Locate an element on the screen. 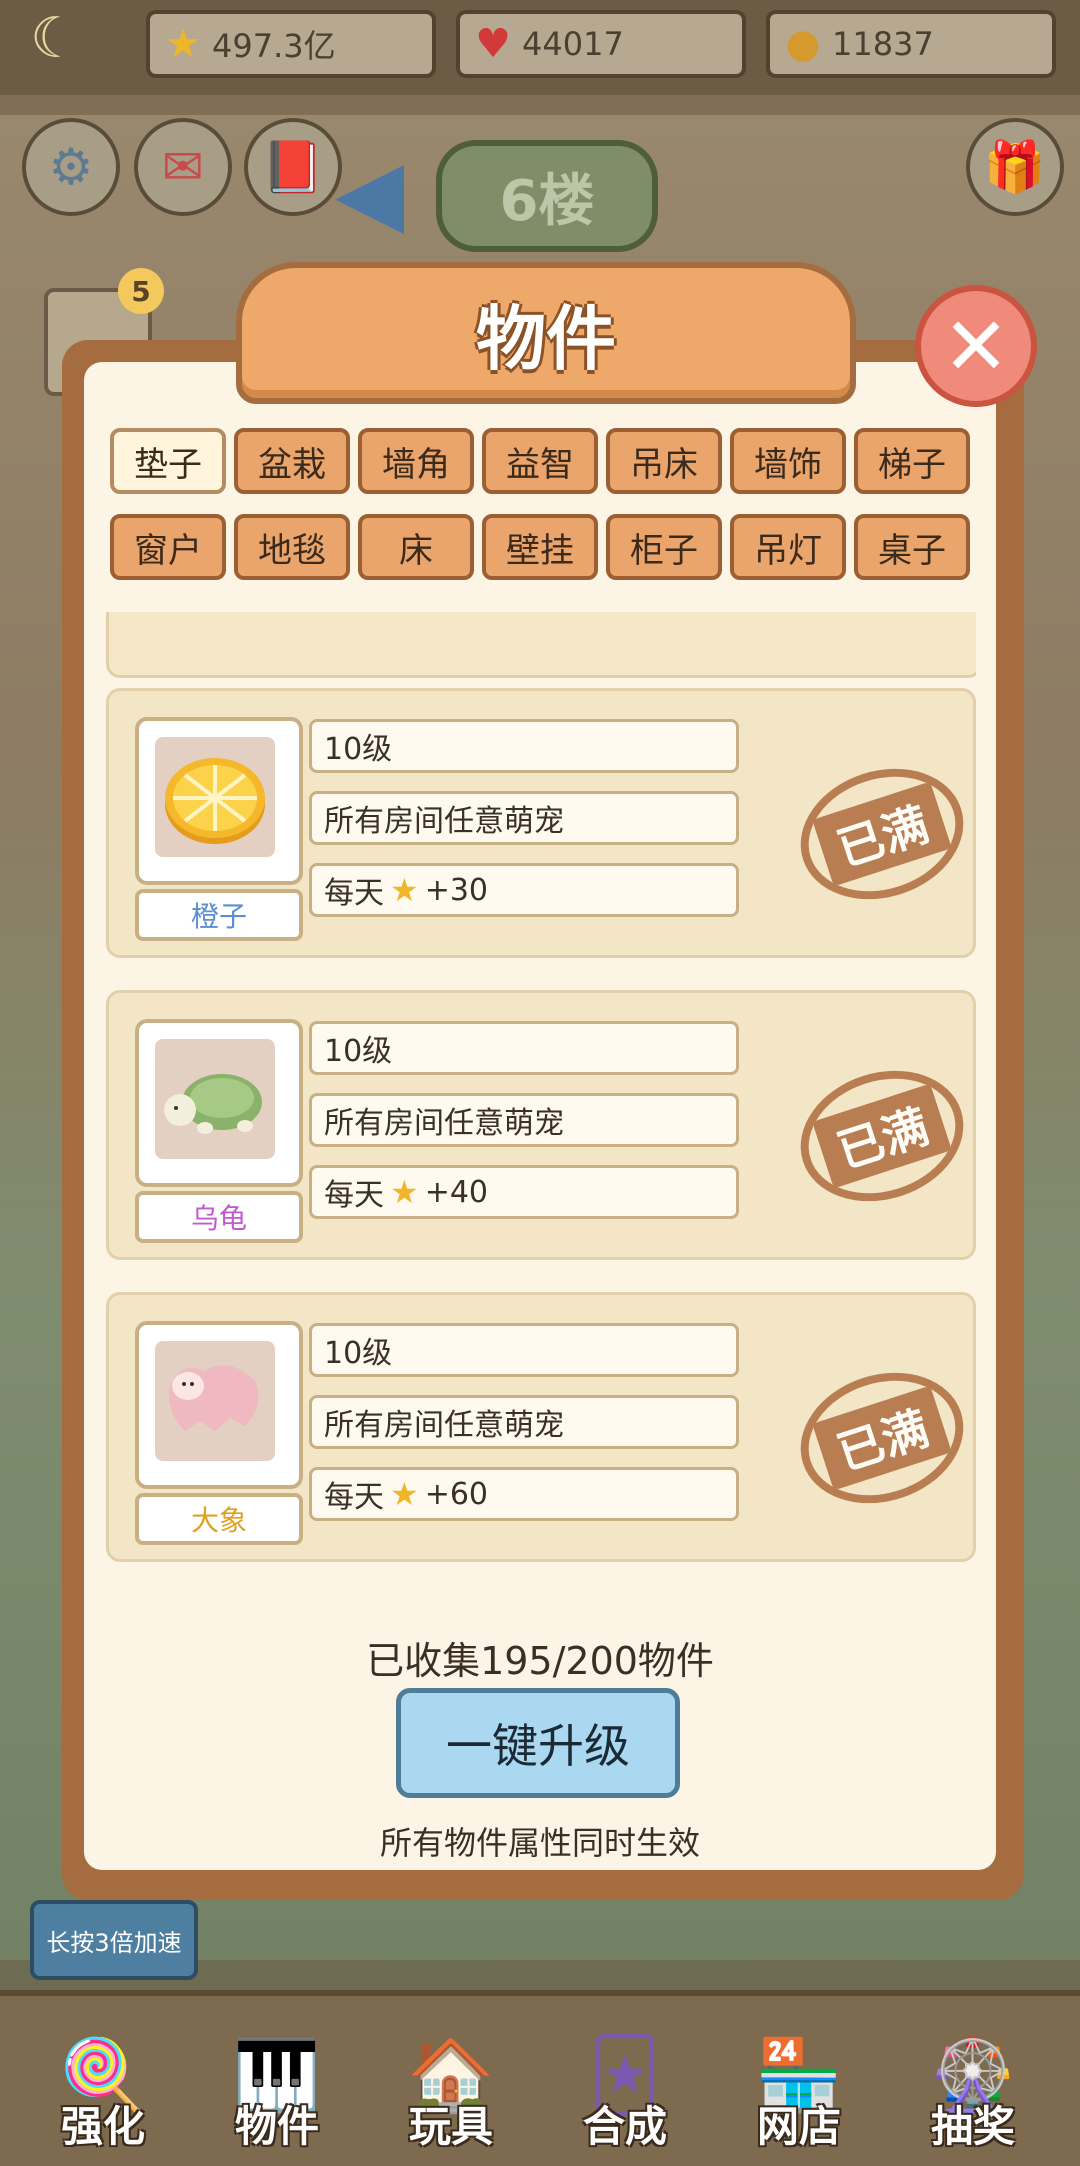  daily-bonus-value: +30 is located at coordinates (456, 890).